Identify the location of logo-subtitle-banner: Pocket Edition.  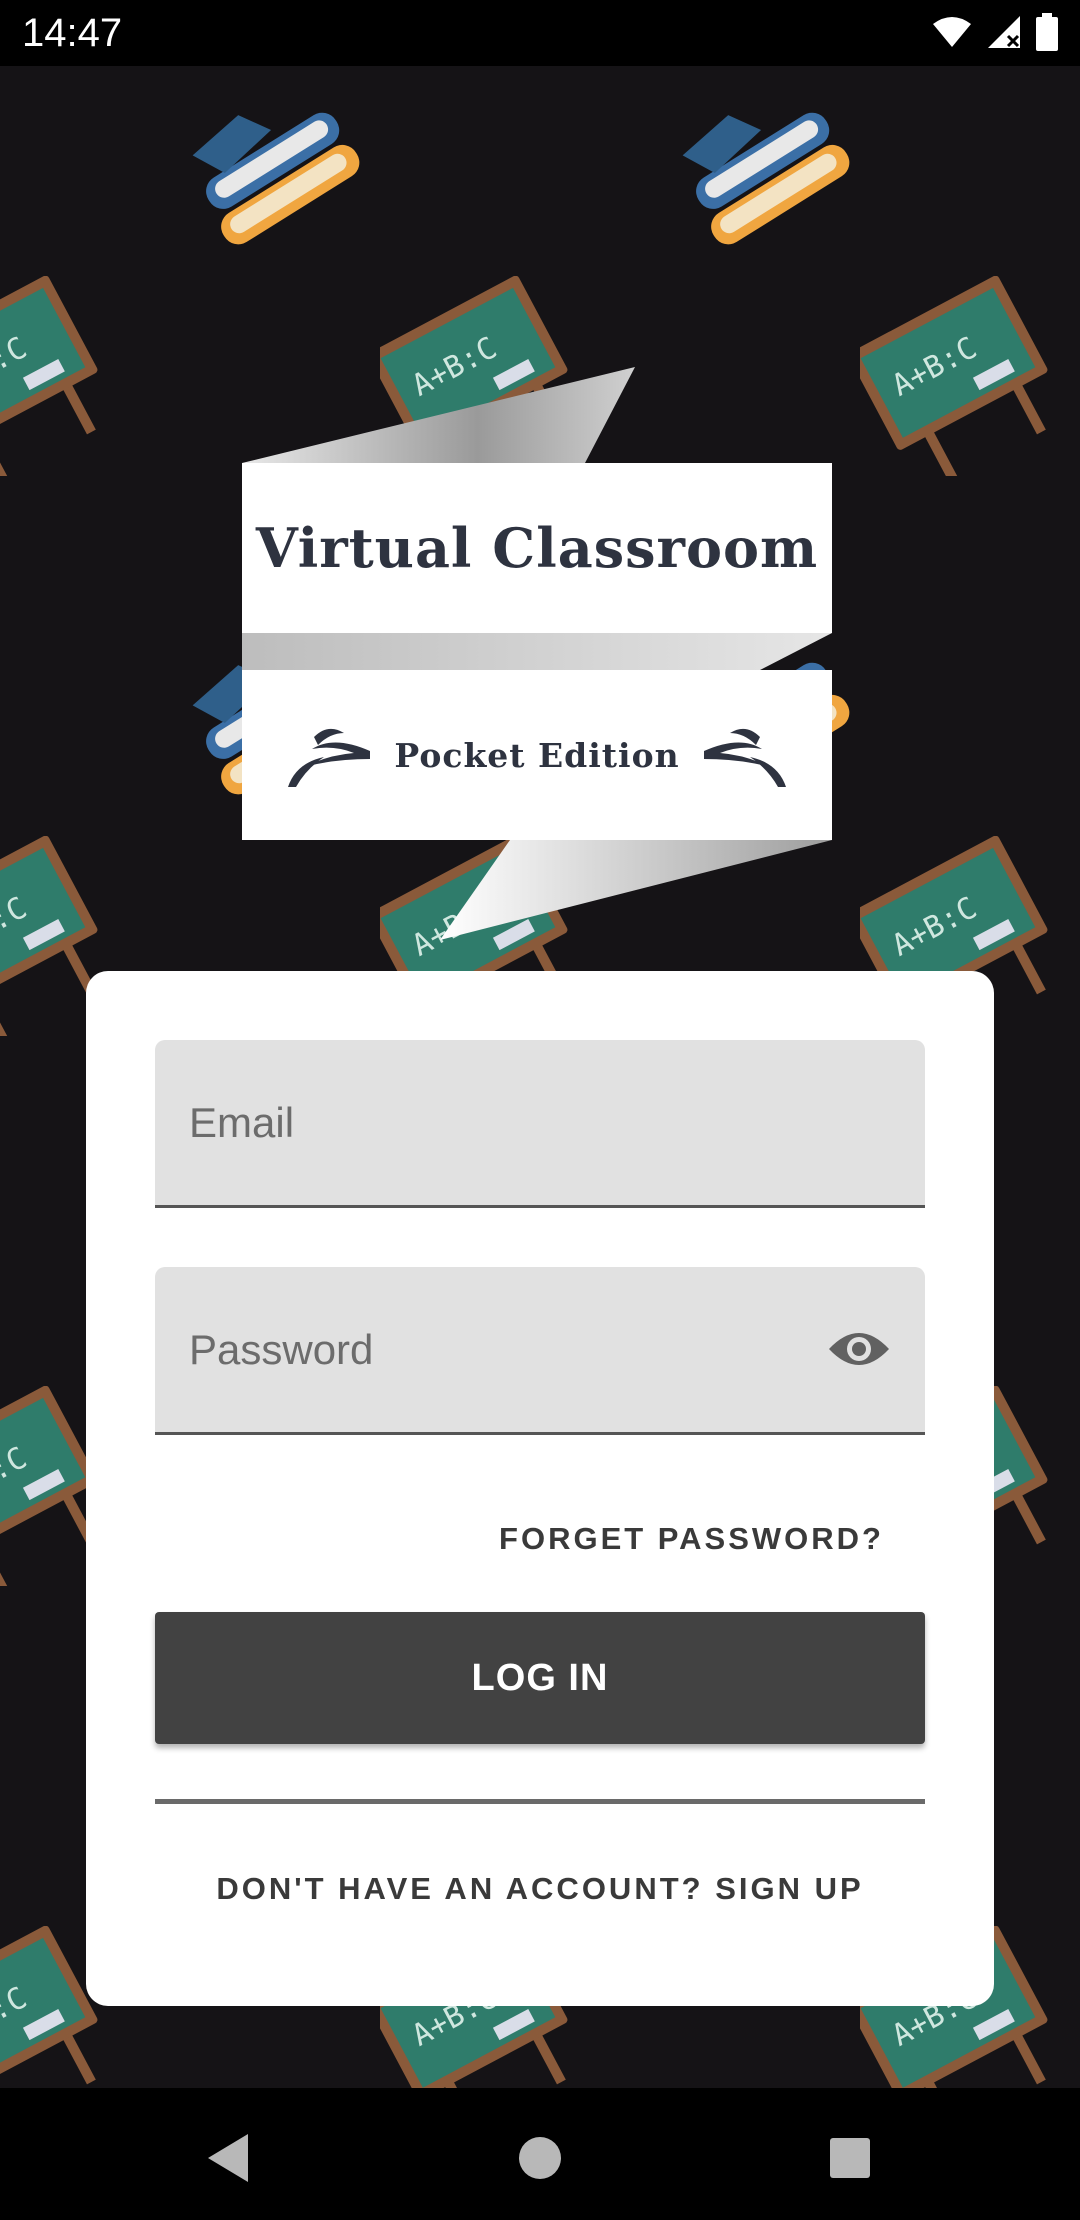
(537, 755).